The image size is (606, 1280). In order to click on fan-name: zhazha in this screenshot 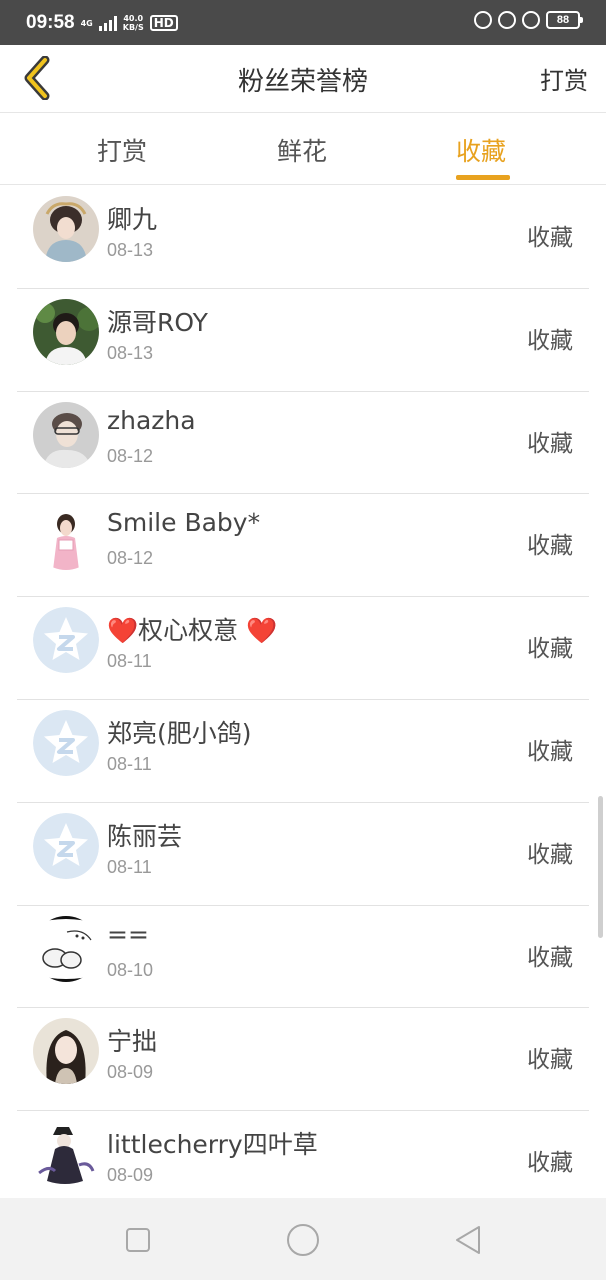, I will do `click(151, 420)`.